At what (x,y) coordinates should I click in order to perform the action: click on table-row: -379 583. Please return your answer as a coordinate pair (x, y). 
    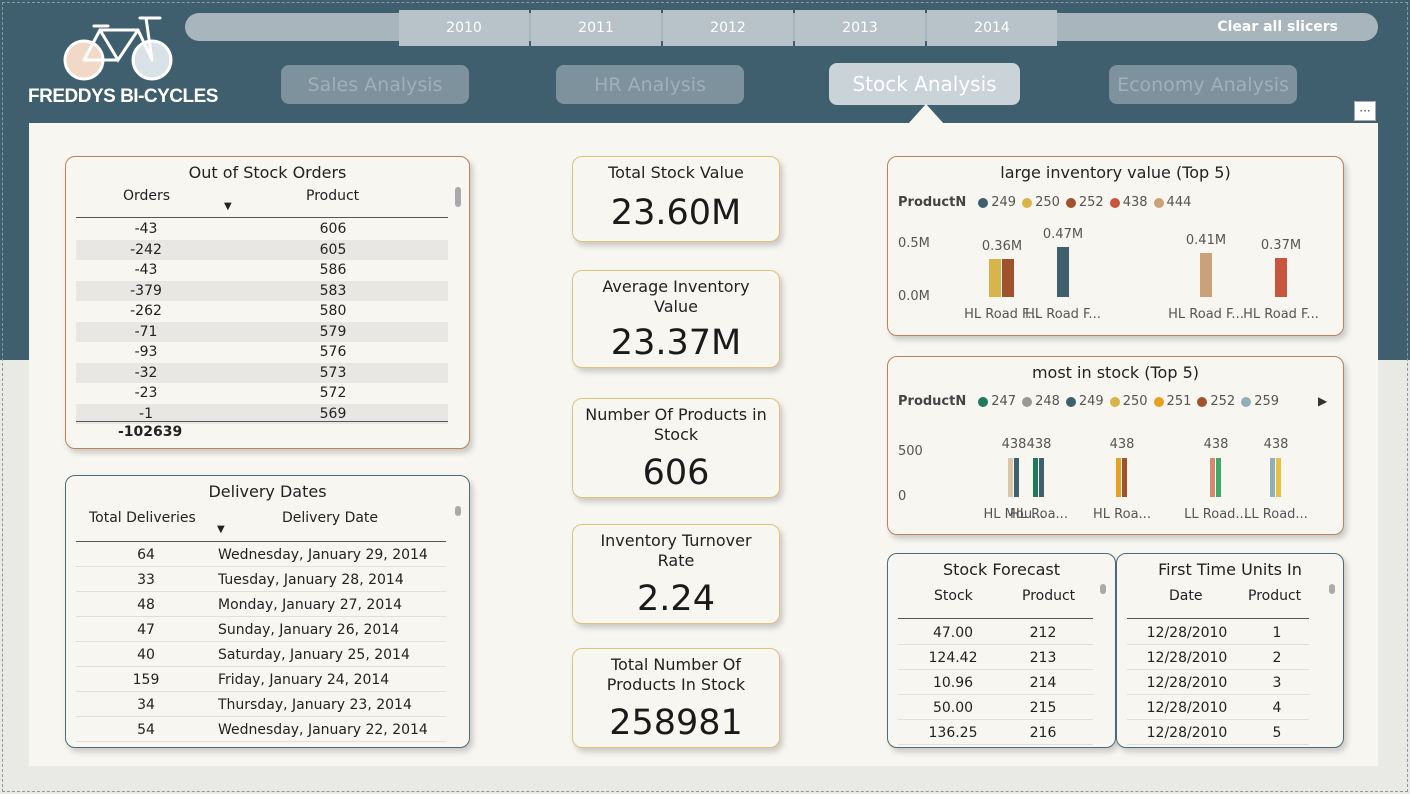
    Looking at the image, I should click on (262, 290).